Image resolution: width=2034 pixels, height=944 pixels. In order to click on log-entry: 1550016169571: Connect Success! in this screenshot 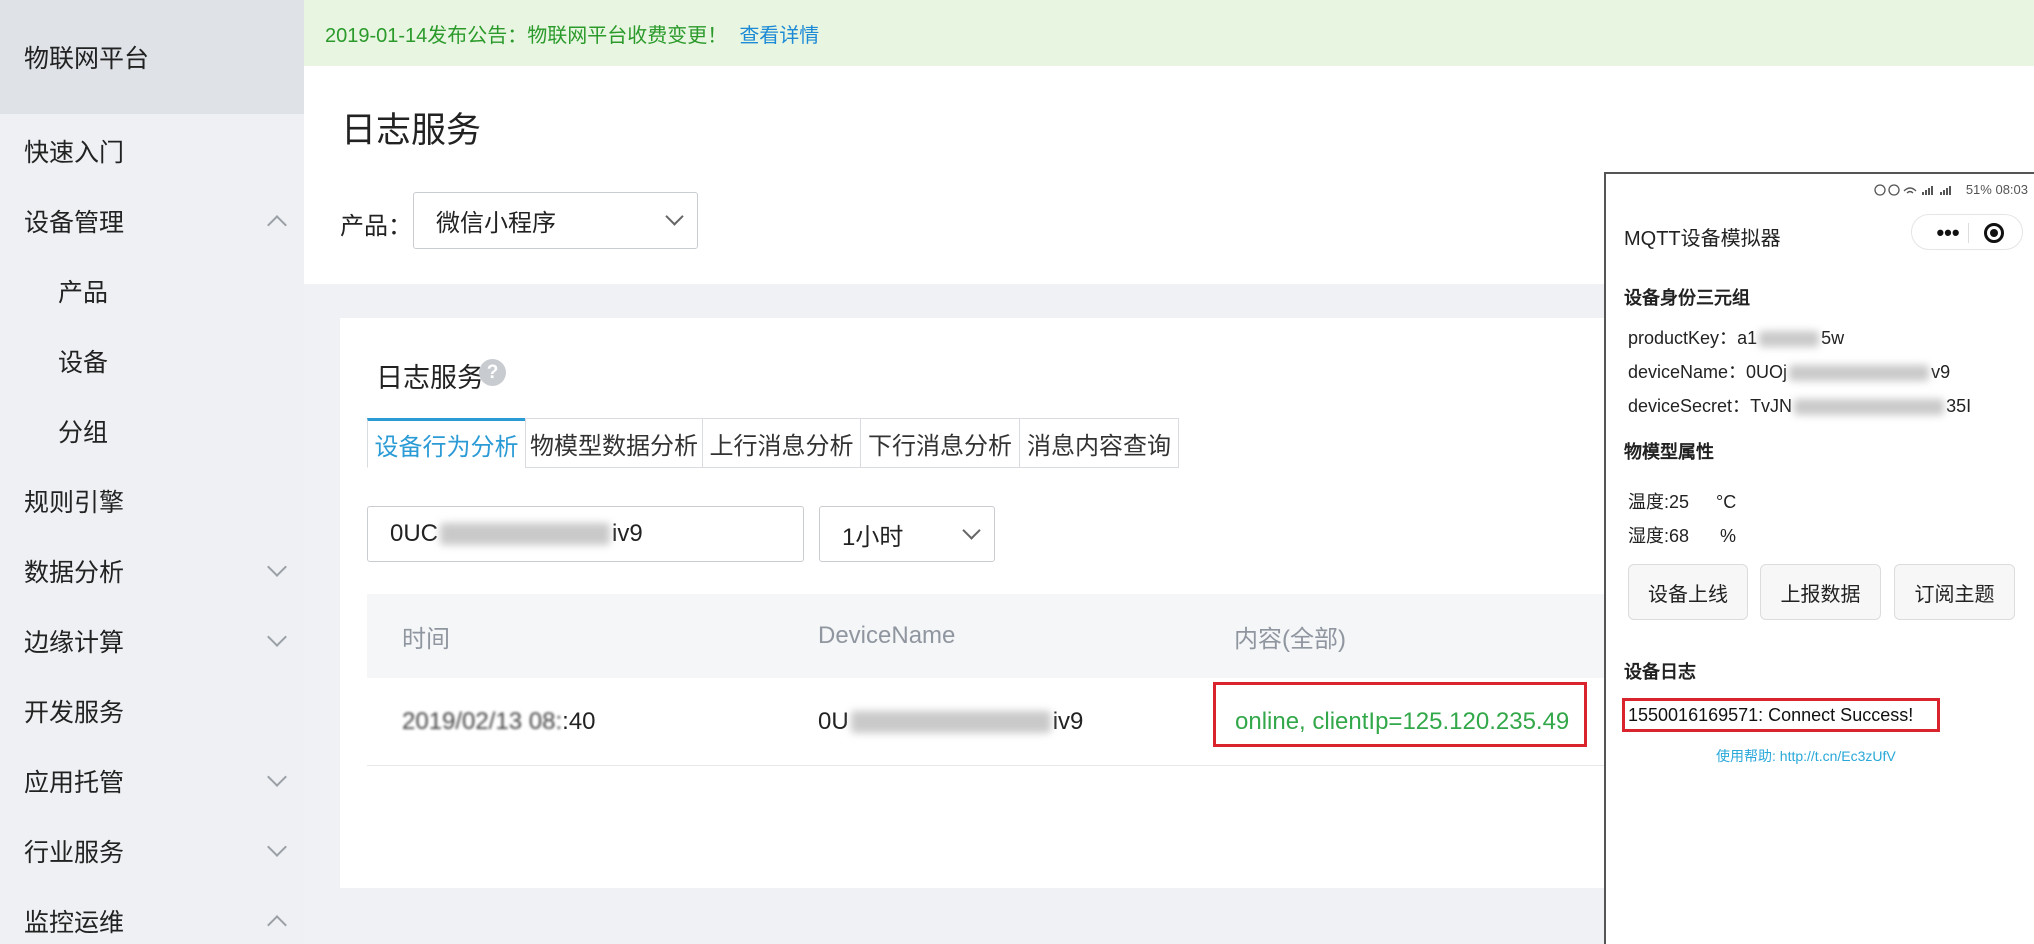, I will do `click(1781, 715)`.